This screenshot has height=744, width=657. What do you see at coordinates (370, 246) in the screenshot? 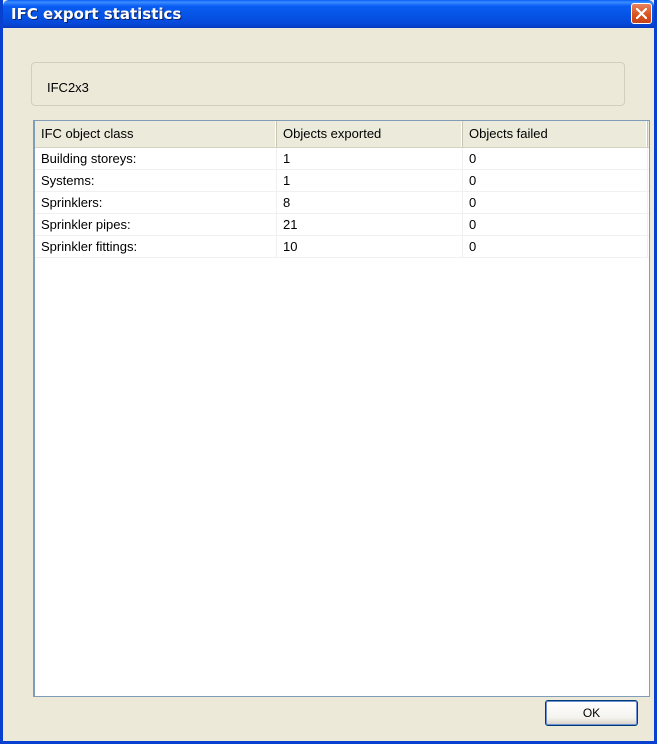
I see `cell-objects-exported: 10` at bounding box center [370, 246].